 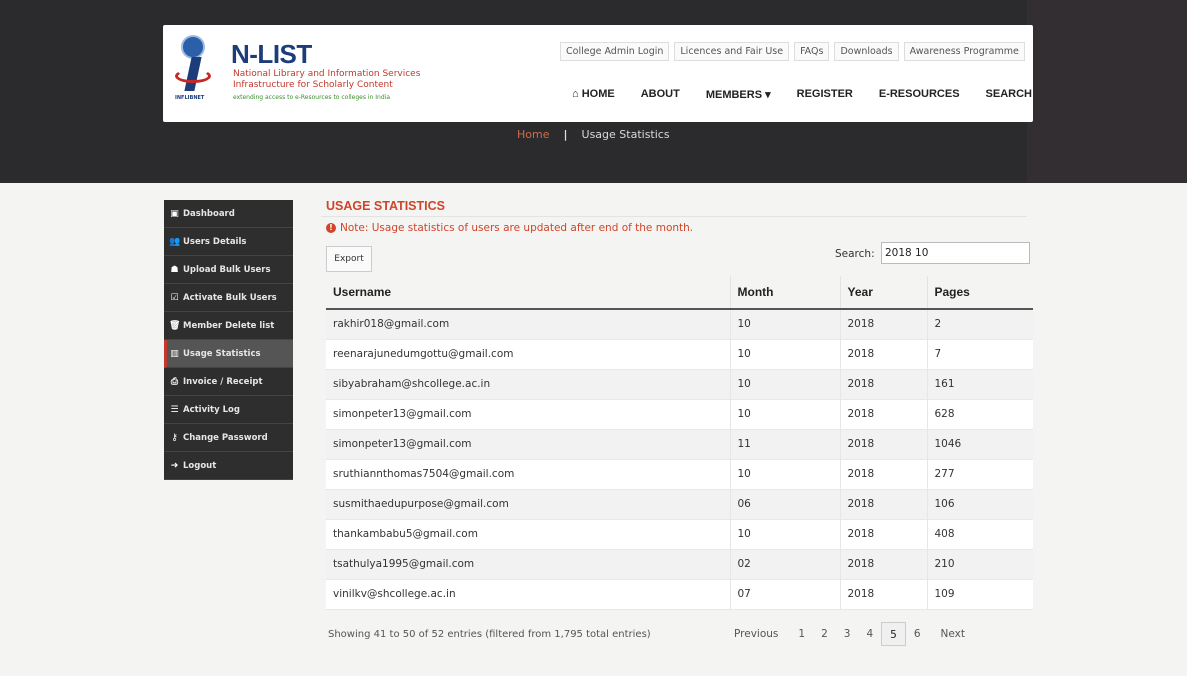 I want to click on breadcrumb-current: Usage Statistics, so click(x=625, y=134).